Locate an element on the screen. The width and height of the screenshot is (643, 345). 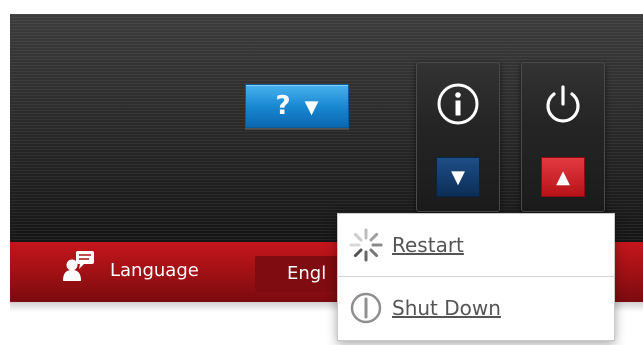
power-toggle-button: ▲ is located at coordinates (563, 177).